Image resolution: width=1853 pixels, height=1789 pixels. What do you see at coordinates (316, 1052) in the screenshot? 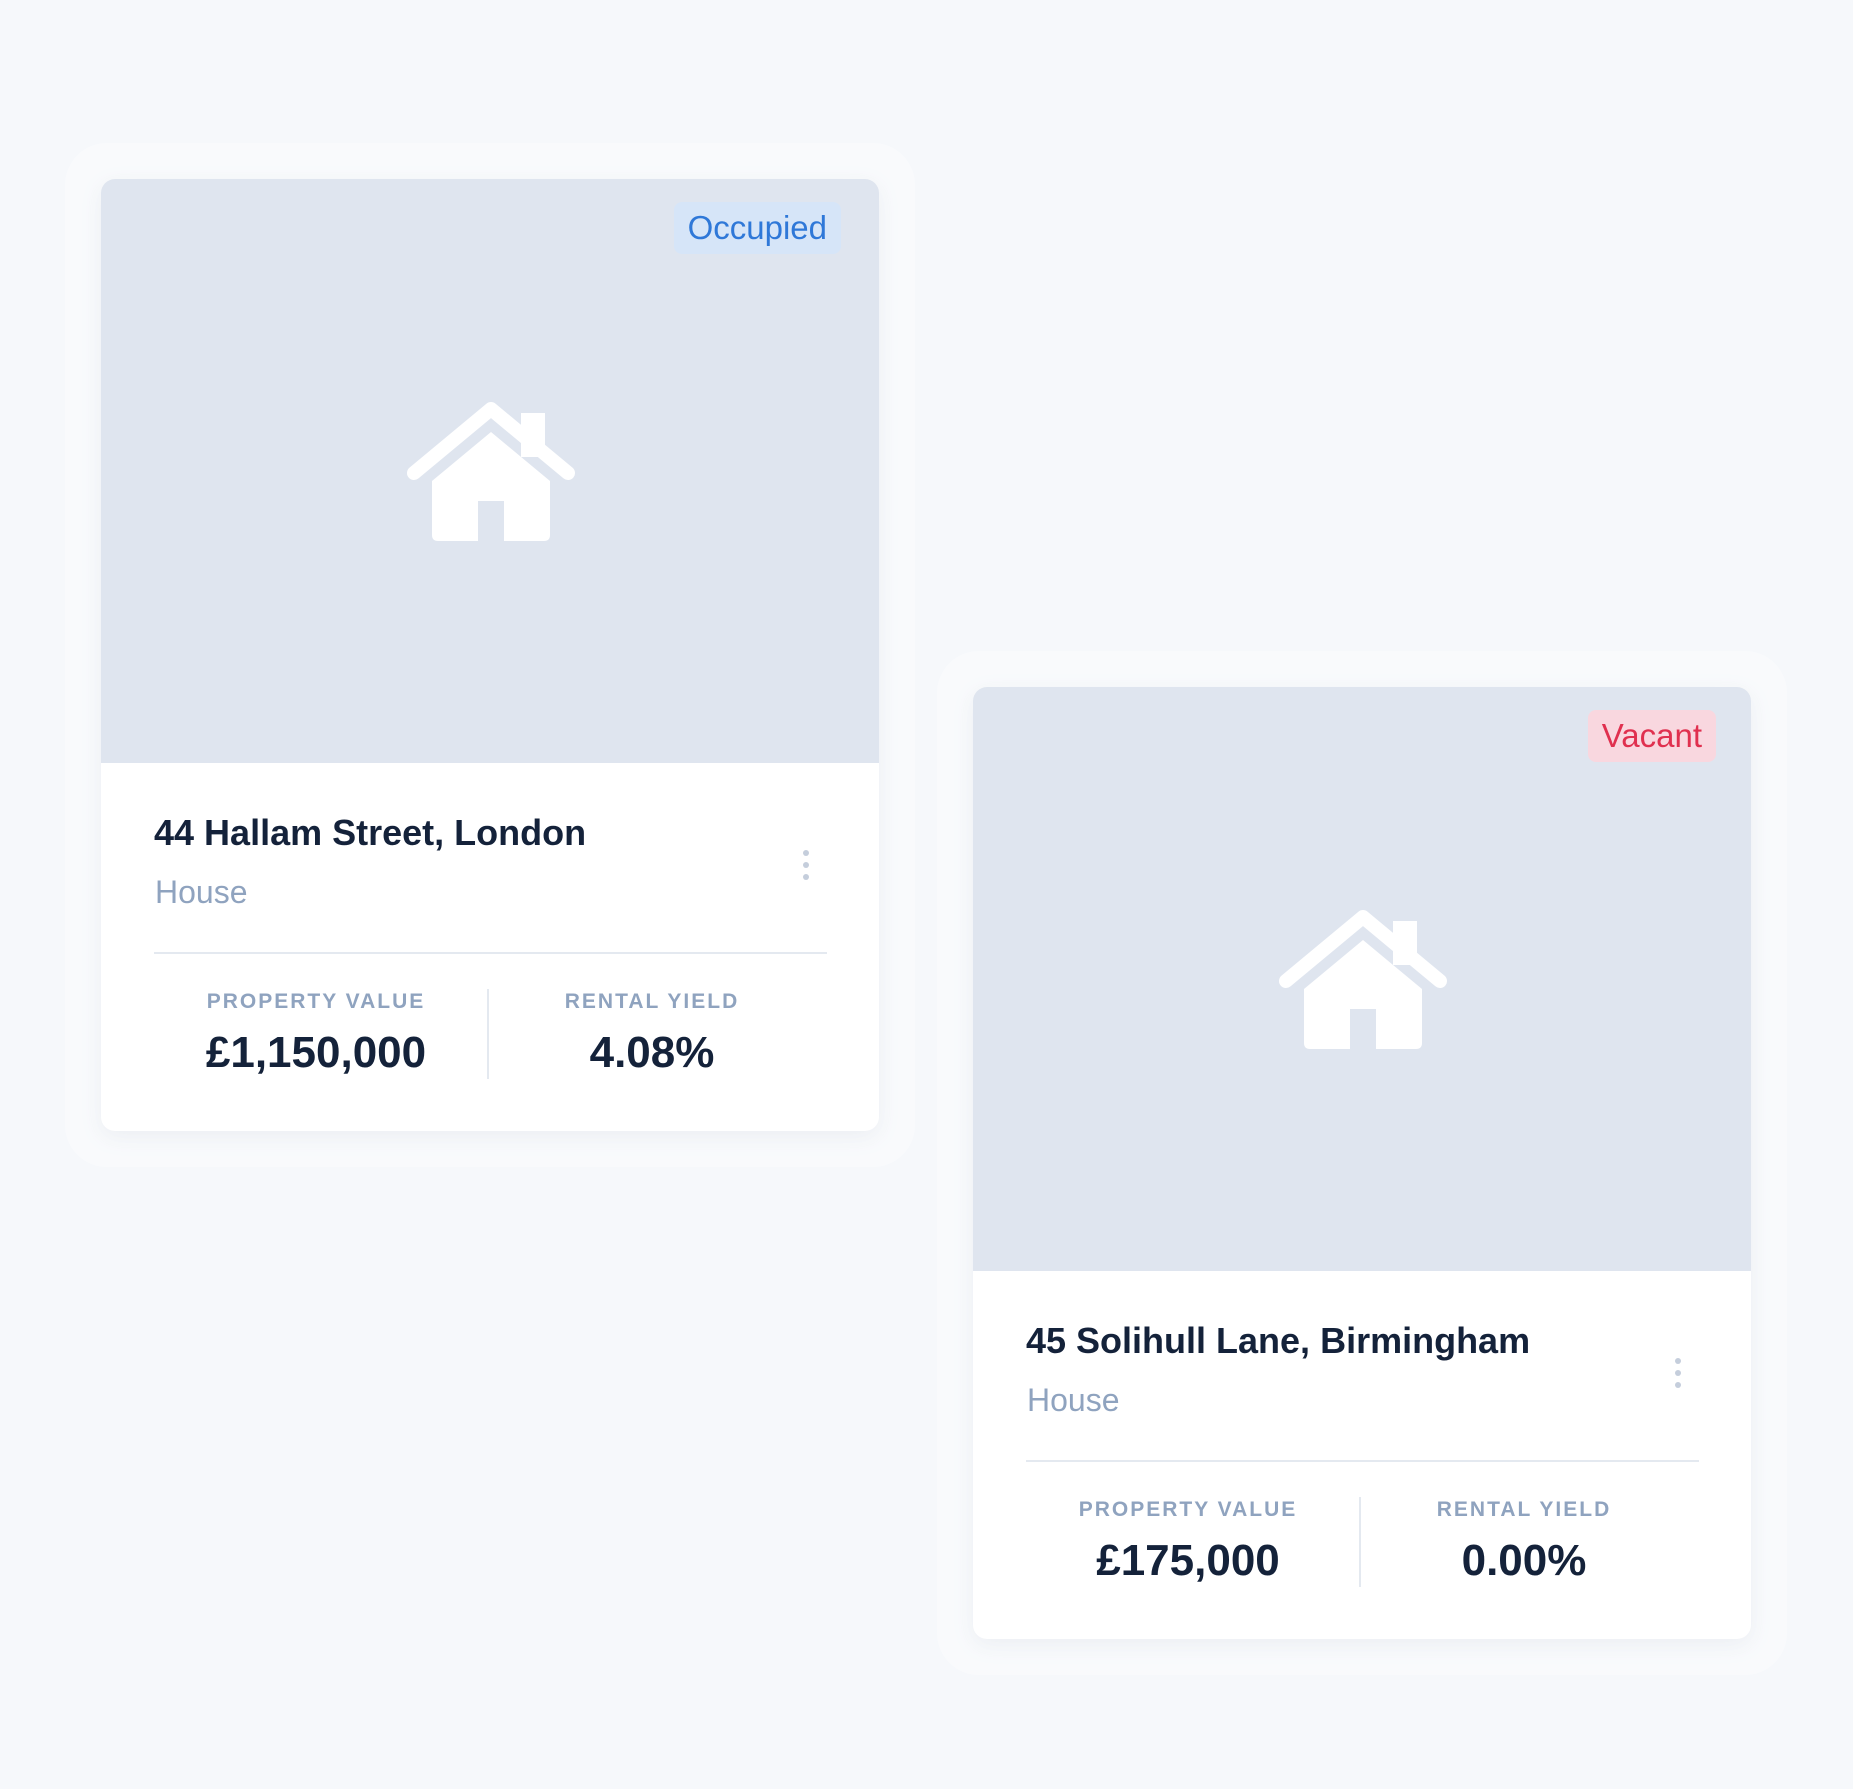
I see `stat-value: £1,150,000` at bounding box center [316, 1052].